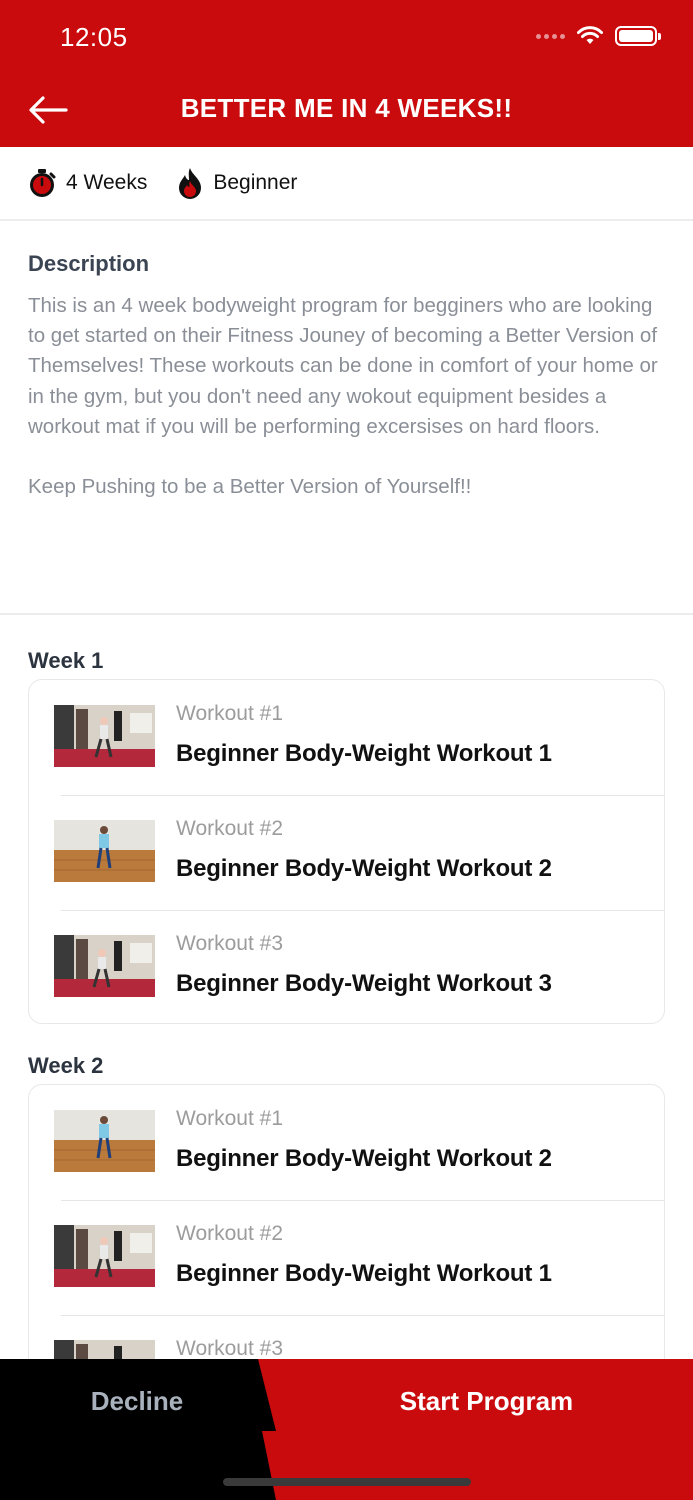 This screenshot has height=1500, width=693. I want to click on status-icons, so click(598, 36).